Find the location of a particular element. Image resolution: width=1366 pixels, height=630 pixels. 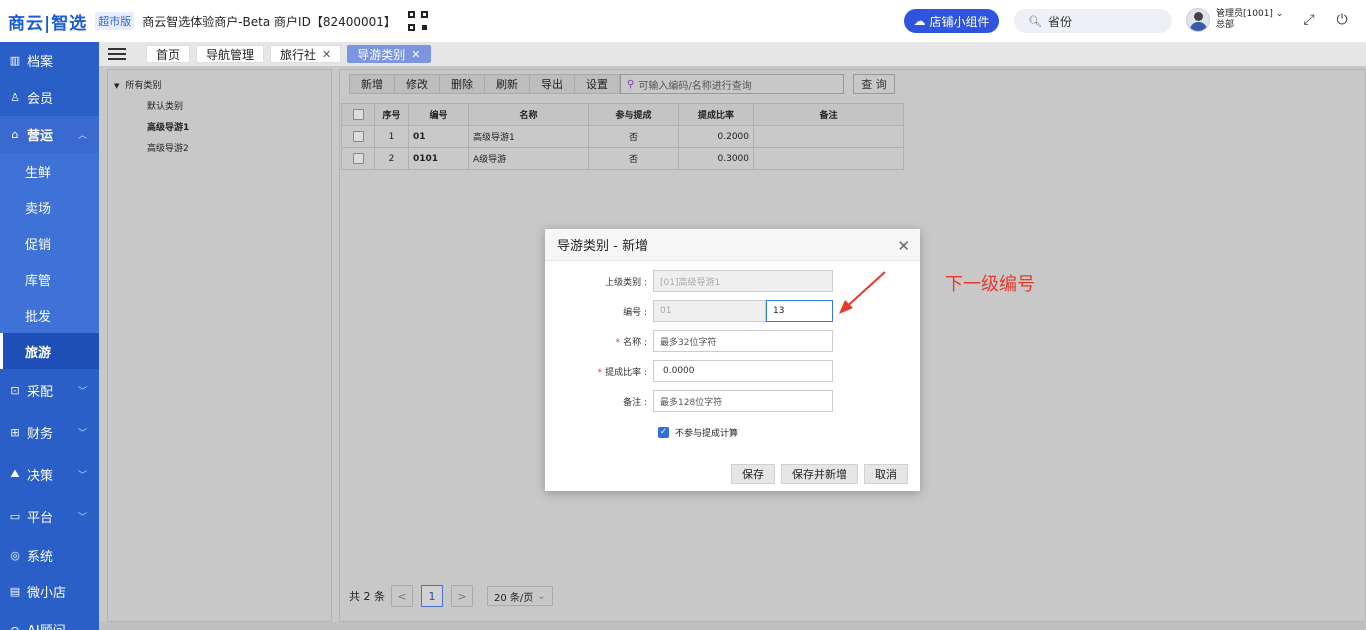

check-icon: ✓ is located at coordinates (663, 432).